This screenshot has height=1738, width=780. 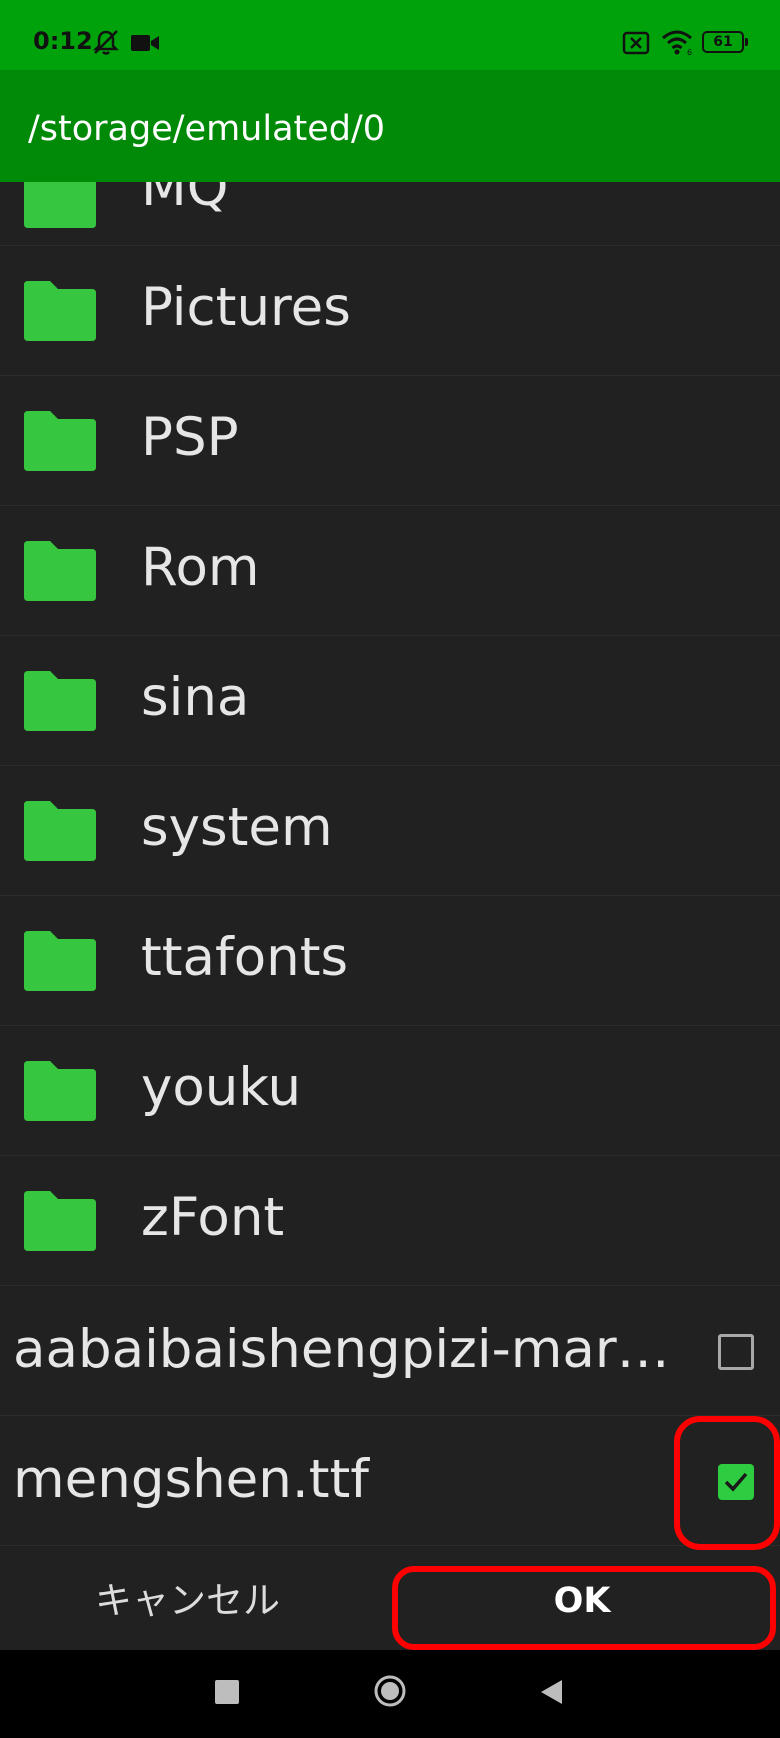 What do you see at coordinates (390, 1091) in the screenshot?
I see `folder-row: youku` at bounding box center [390, 1091].